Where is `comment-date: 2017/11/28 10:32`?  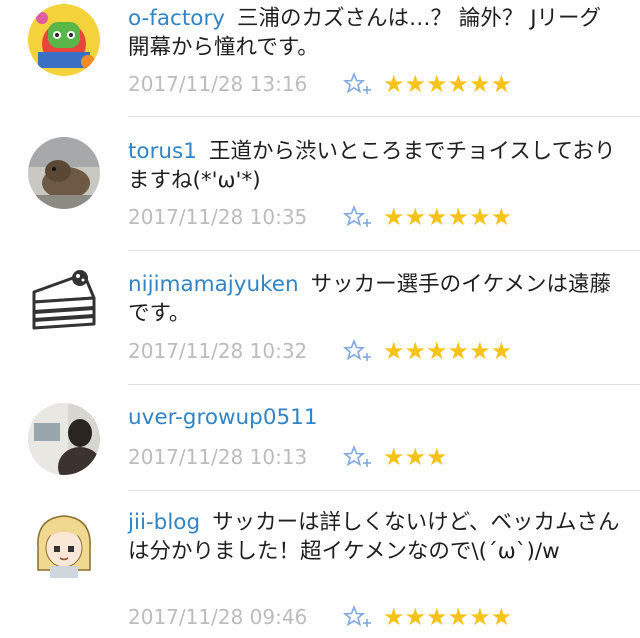 comment-date: 2017/11/28 10:32 is located at coordinates (218, 351).